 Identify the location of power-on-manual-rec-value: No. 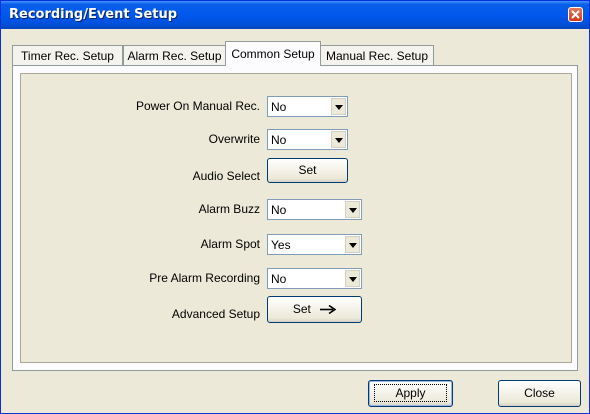
(279, 107).